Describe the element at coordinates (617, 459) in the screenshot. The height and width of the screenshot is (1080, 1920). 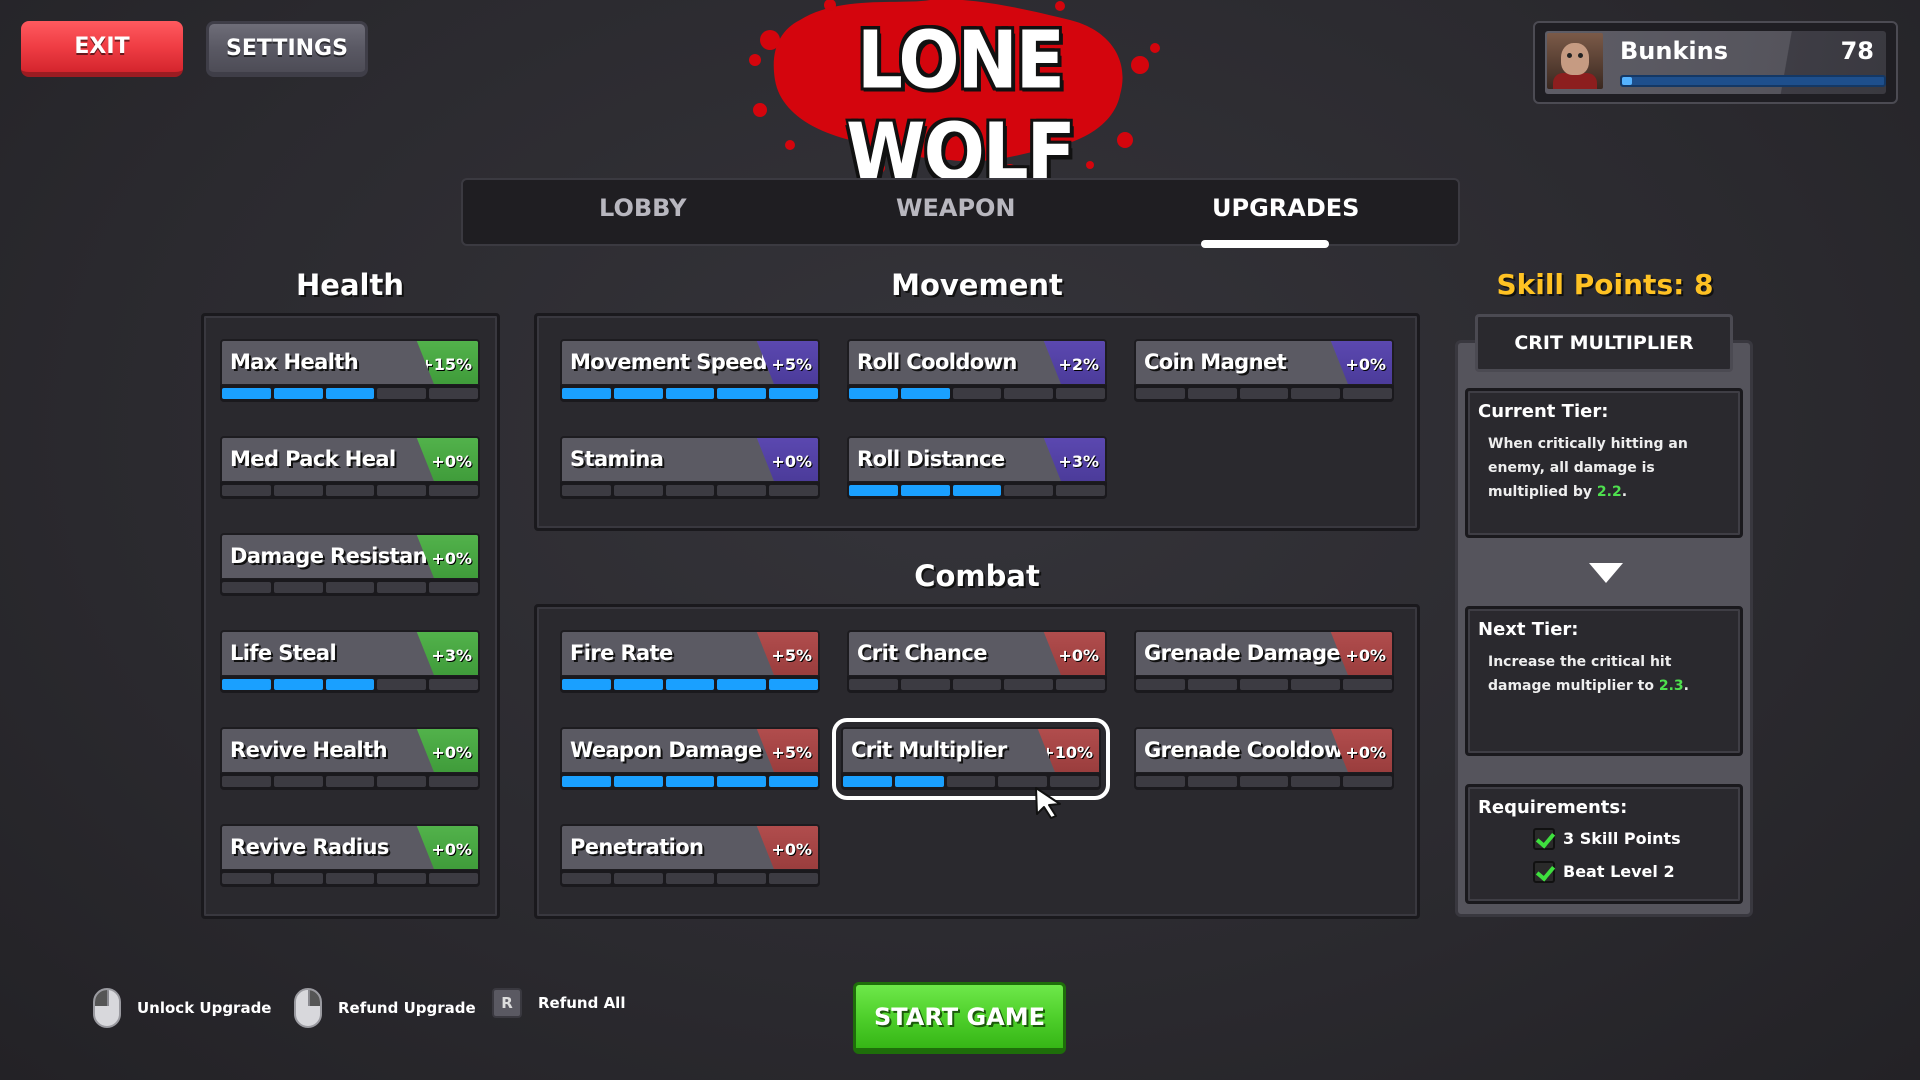
I see `upgrade-name: Stamina` at that location.